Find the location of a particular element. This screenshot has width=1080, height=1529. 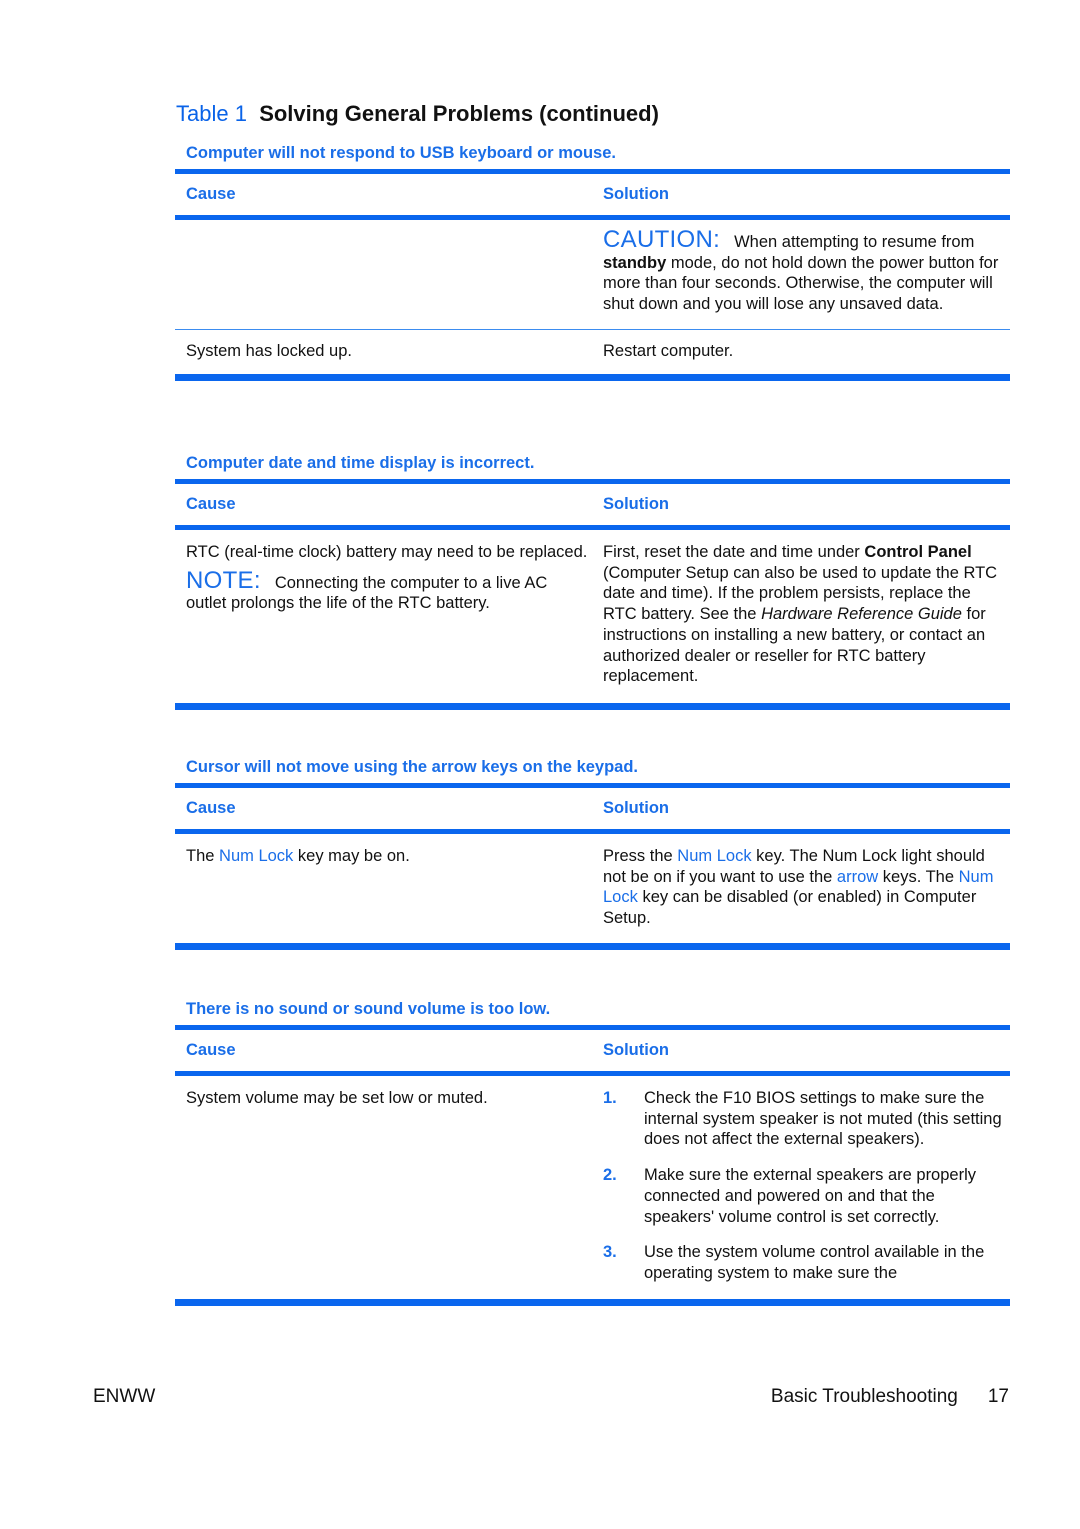

arrow-link: arrow is located at coordinates (857, 877).